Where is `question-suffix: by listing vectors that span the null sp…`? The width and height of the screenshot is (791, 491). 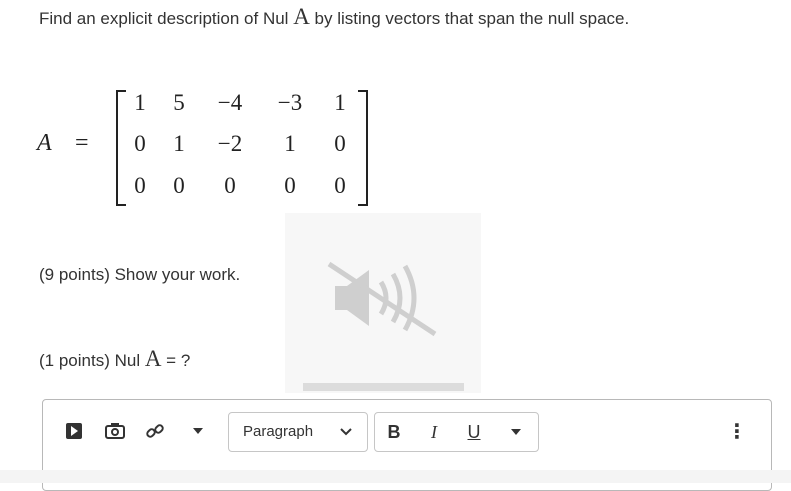 question-suffix: by listing vectors that span the null sp… is located at coordinates (469, 18).